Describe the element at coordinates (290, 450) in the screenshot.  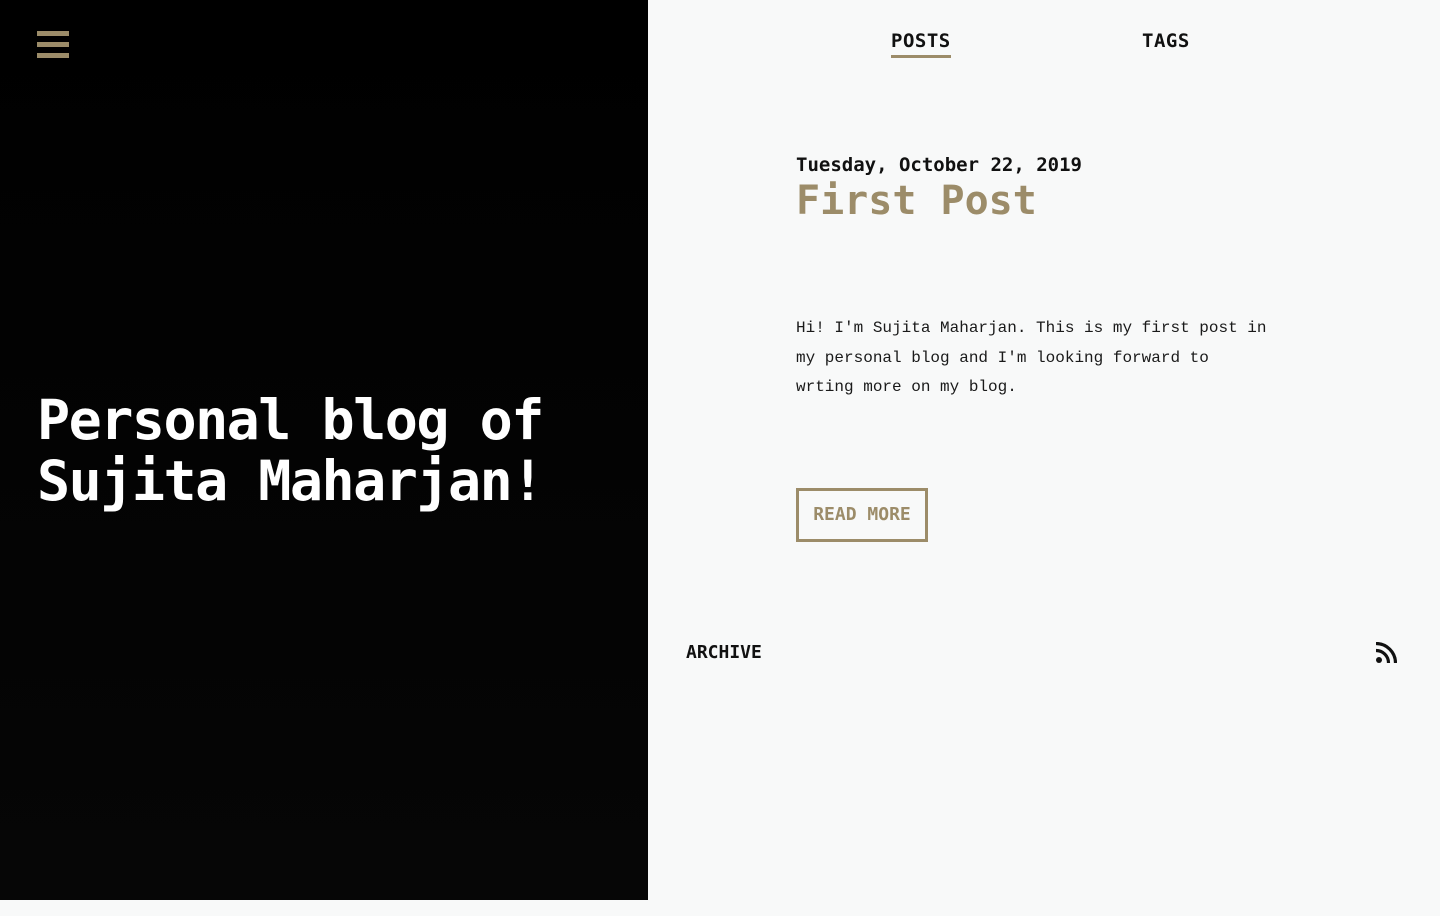
I see `hero-title: Personal blog of Sujita Maharjan!` at that location.